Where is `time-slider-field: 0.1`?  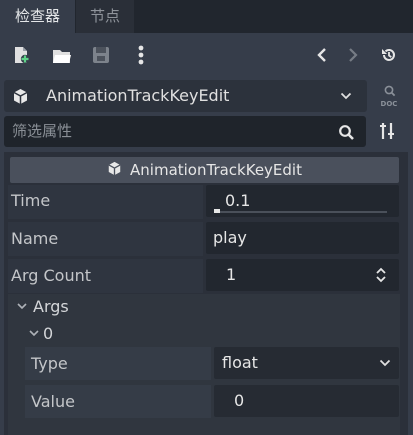 time-slider-field: 0.1 is located at coordinates (302, 201).